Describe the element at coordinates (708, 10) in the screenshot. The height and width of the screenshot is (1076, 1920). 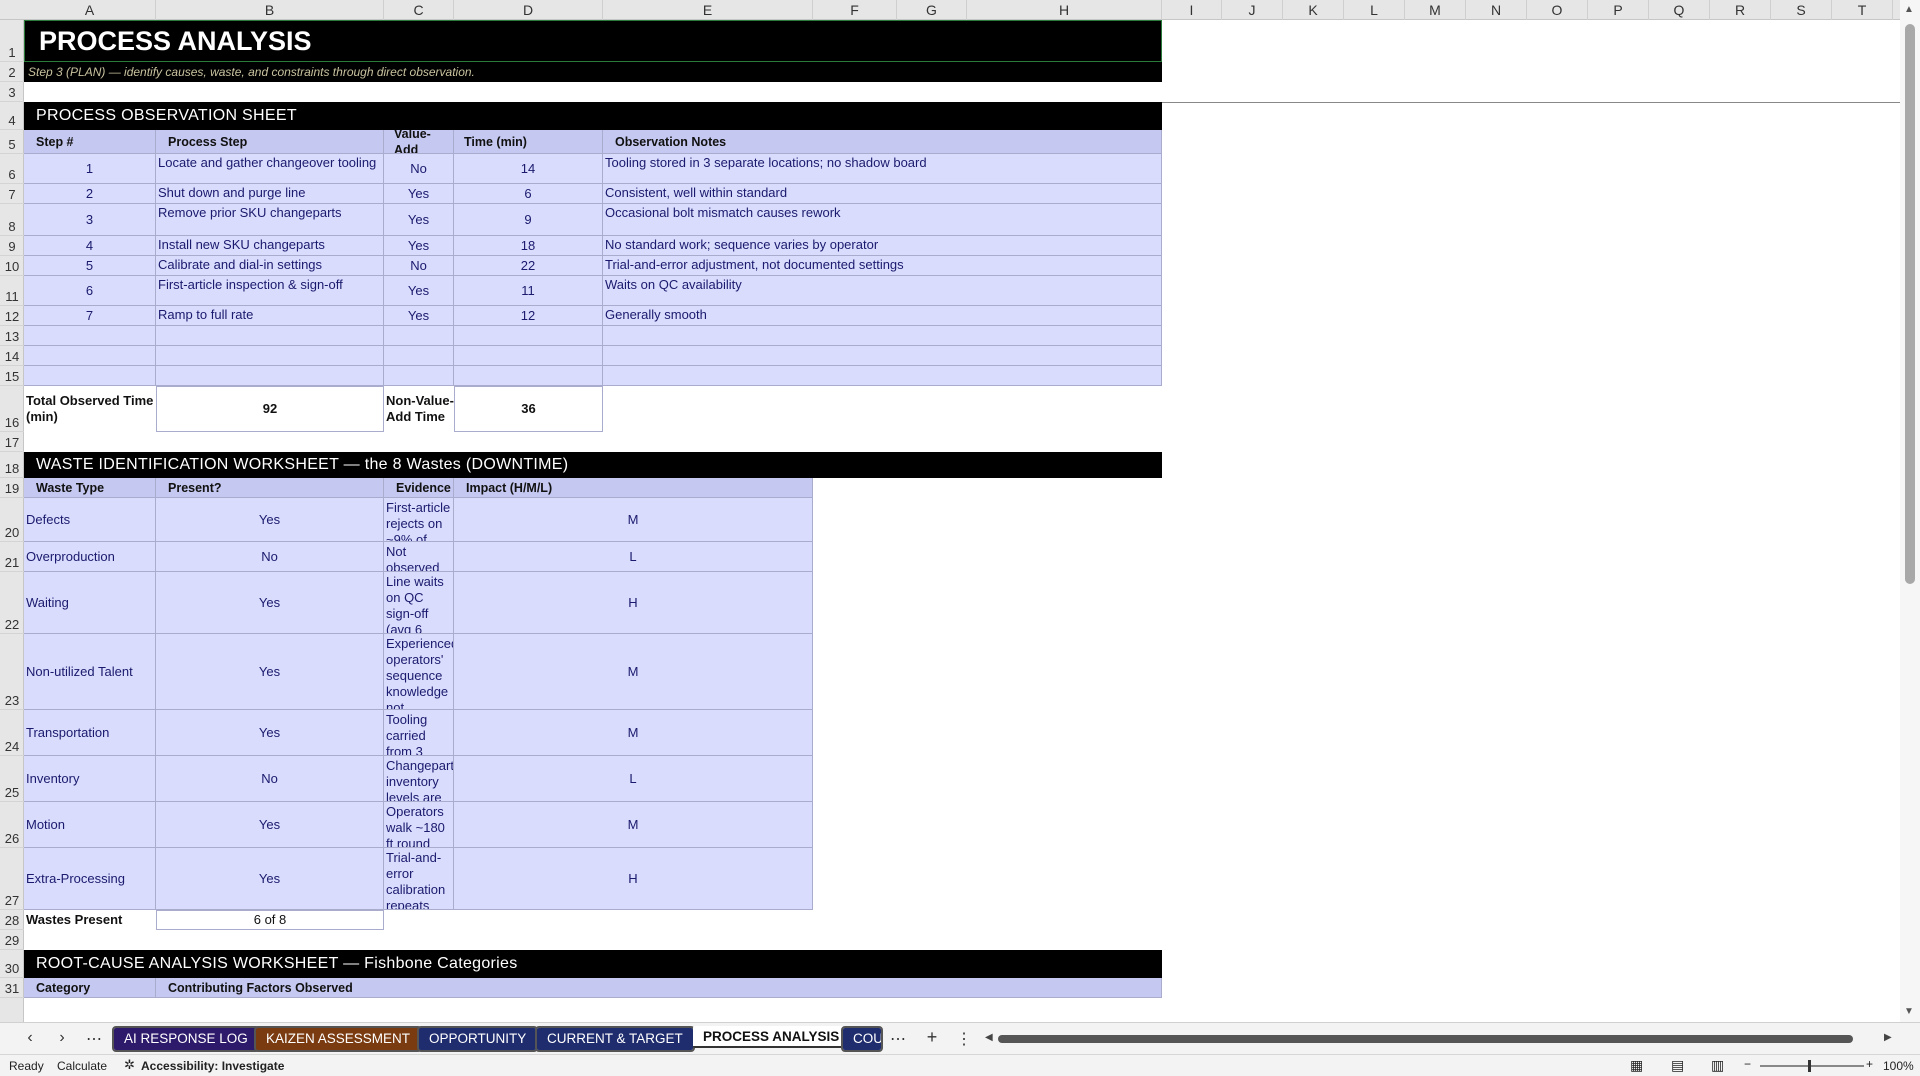
I see `column-header-e: E` at that location.